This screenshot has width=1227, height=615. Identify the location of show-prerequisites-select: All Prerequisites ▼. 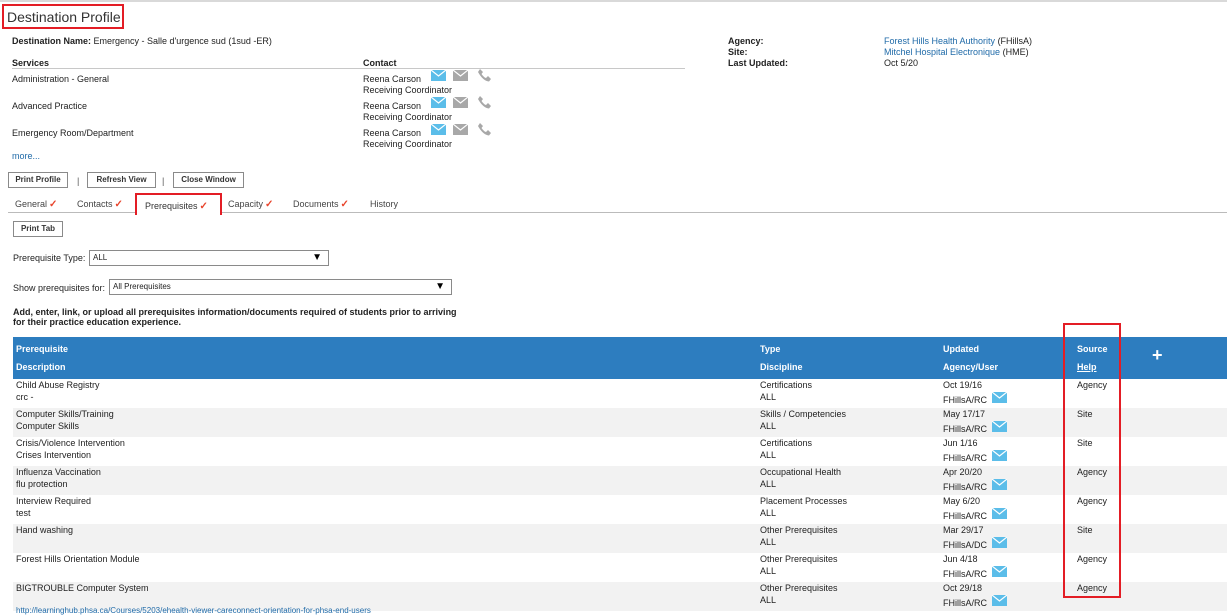
(280, 287).